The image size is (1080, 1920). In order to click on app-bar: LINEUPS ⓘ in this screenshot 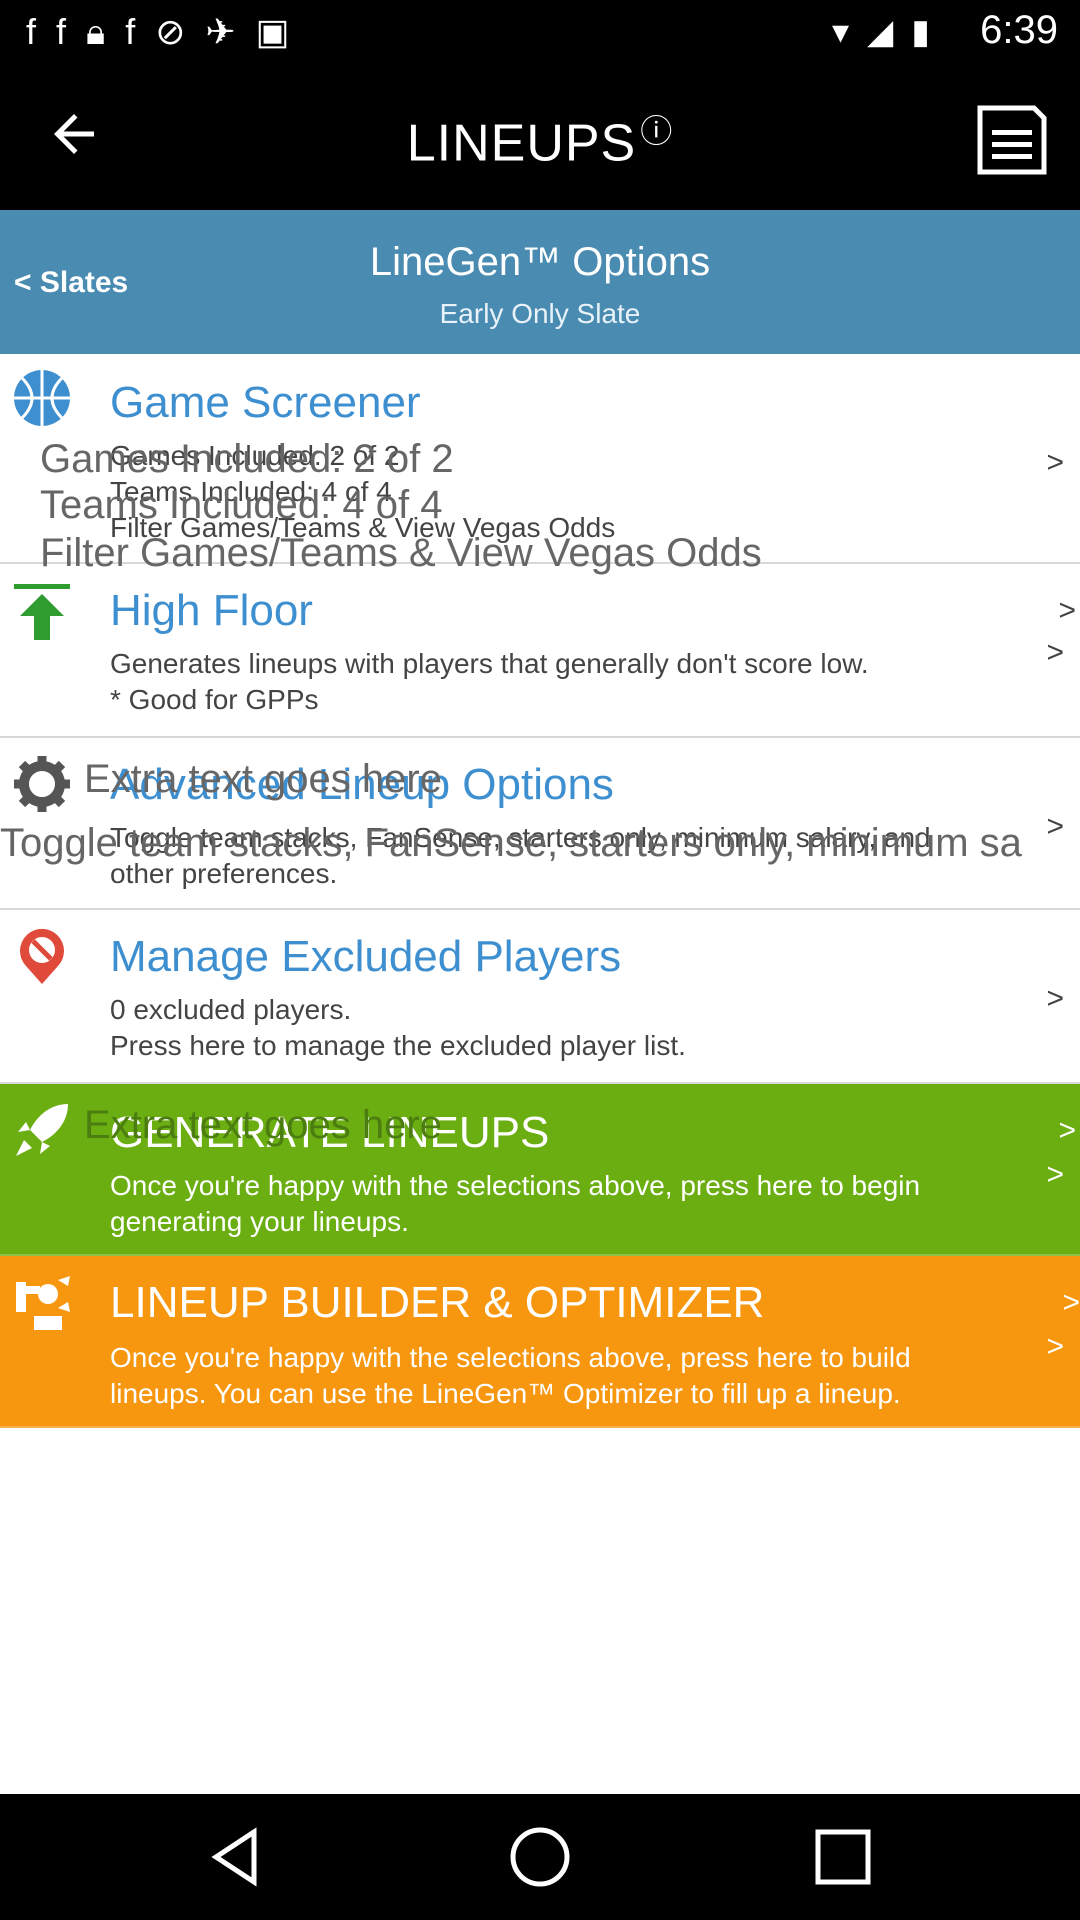, I will do `click(540, 137)`.